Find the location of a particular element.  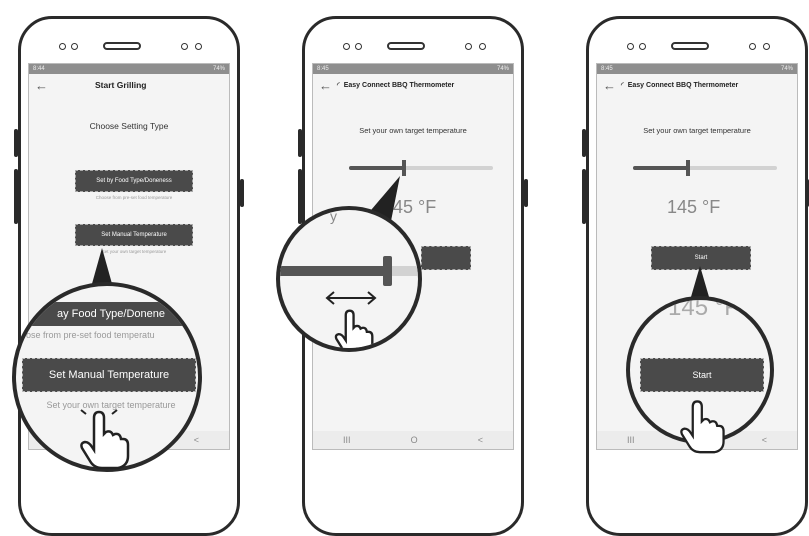

zoom-slider-fill is located at coordinates (333, 271).